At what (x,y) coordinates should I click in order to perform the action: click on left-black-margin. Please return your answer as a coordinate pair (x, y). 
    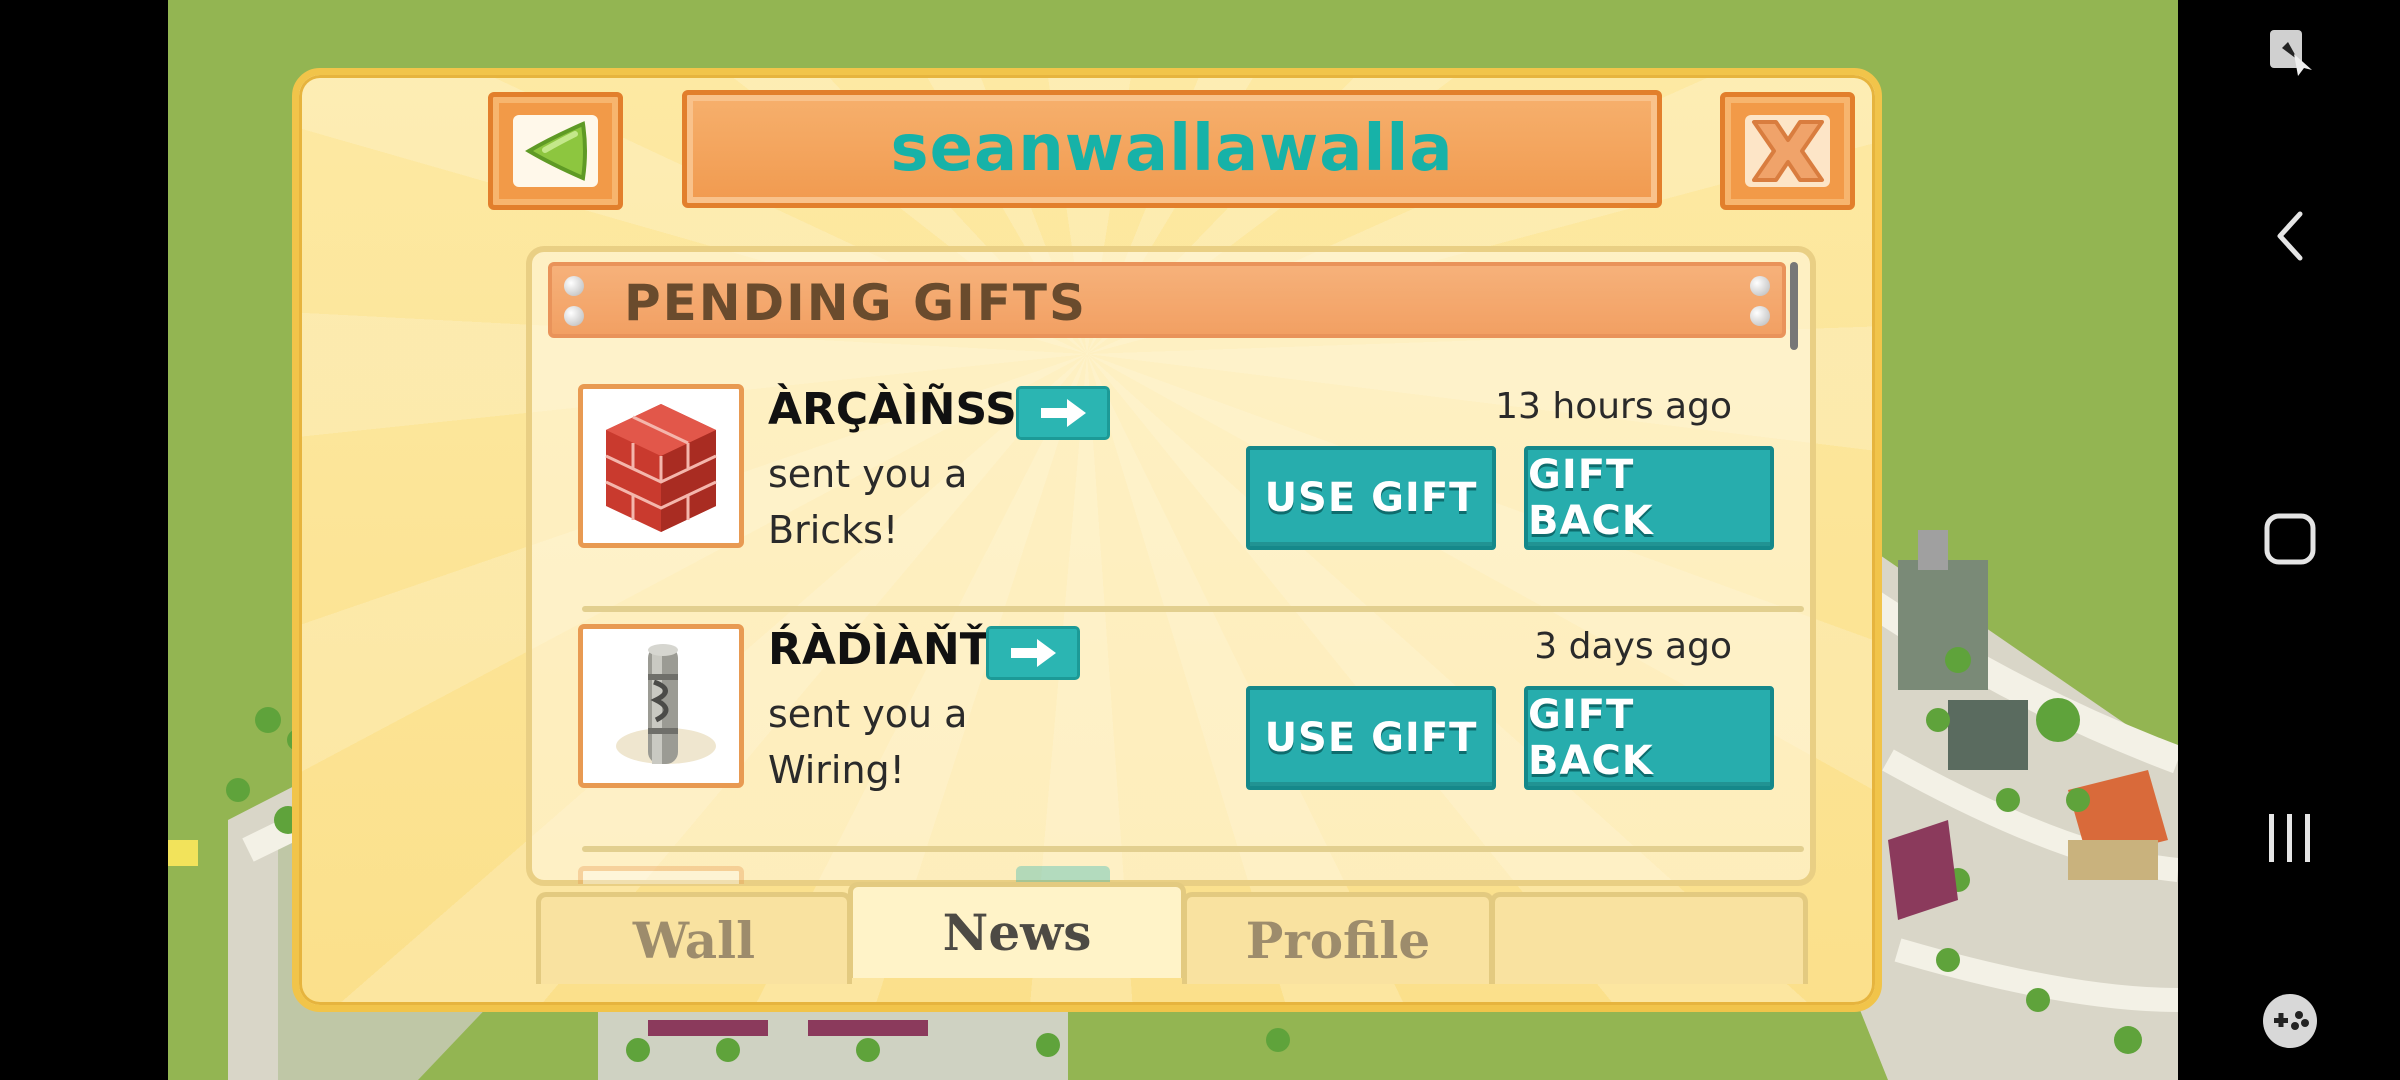
    Looking at the image, I should click on (84, 540).